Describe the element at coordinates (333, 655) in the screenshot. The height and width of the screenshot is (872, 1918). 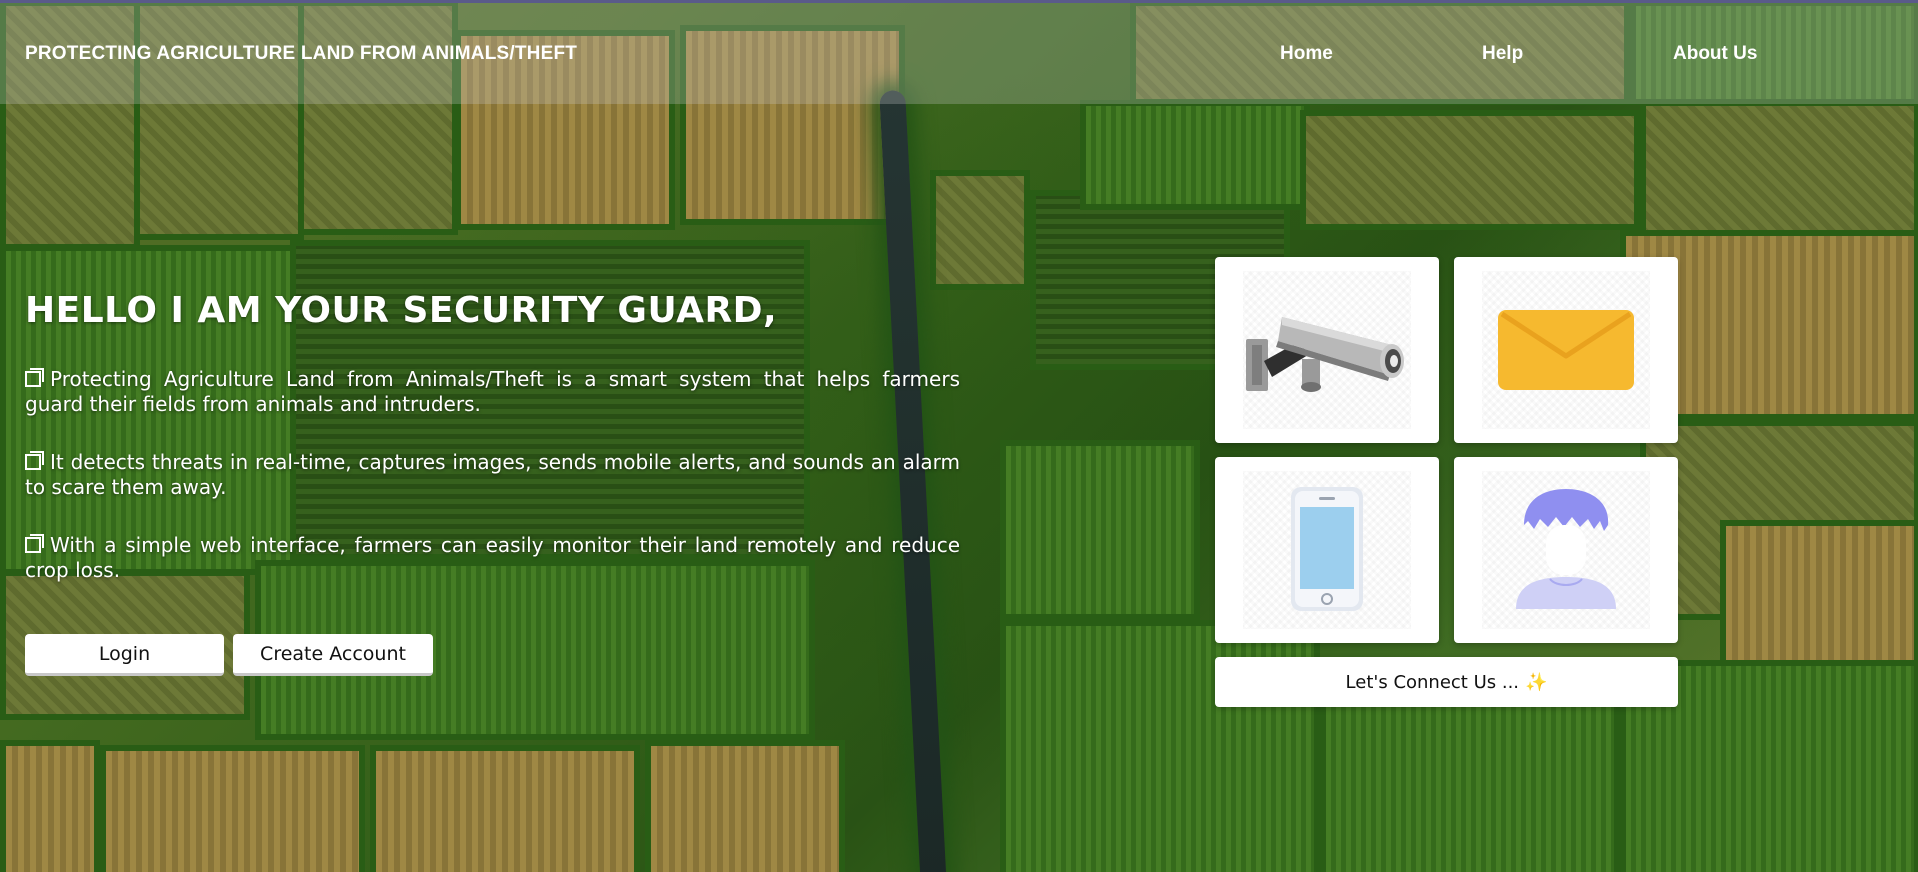
I see `create-account-button: Create Account` at that location.